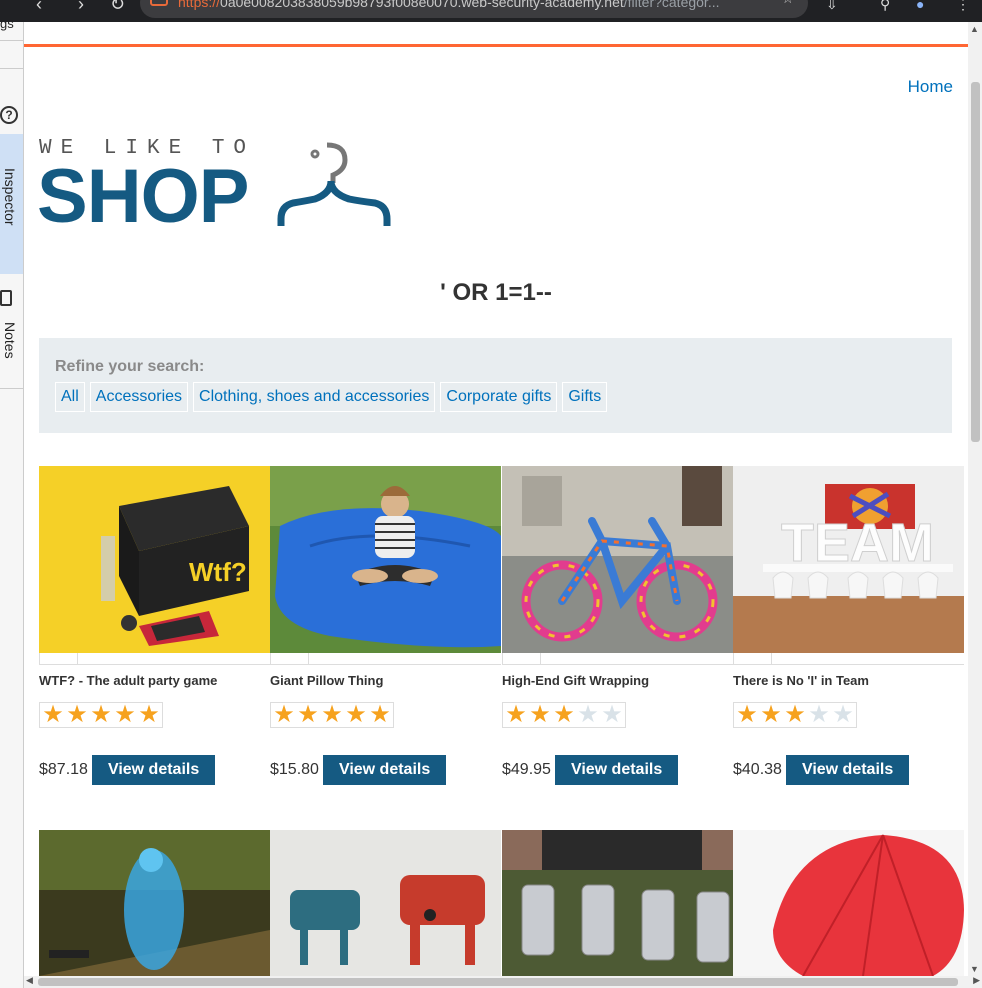 The height and width of the screenshot is (988, 982). I want to click on product-price: $87.18, so click(63, 769).